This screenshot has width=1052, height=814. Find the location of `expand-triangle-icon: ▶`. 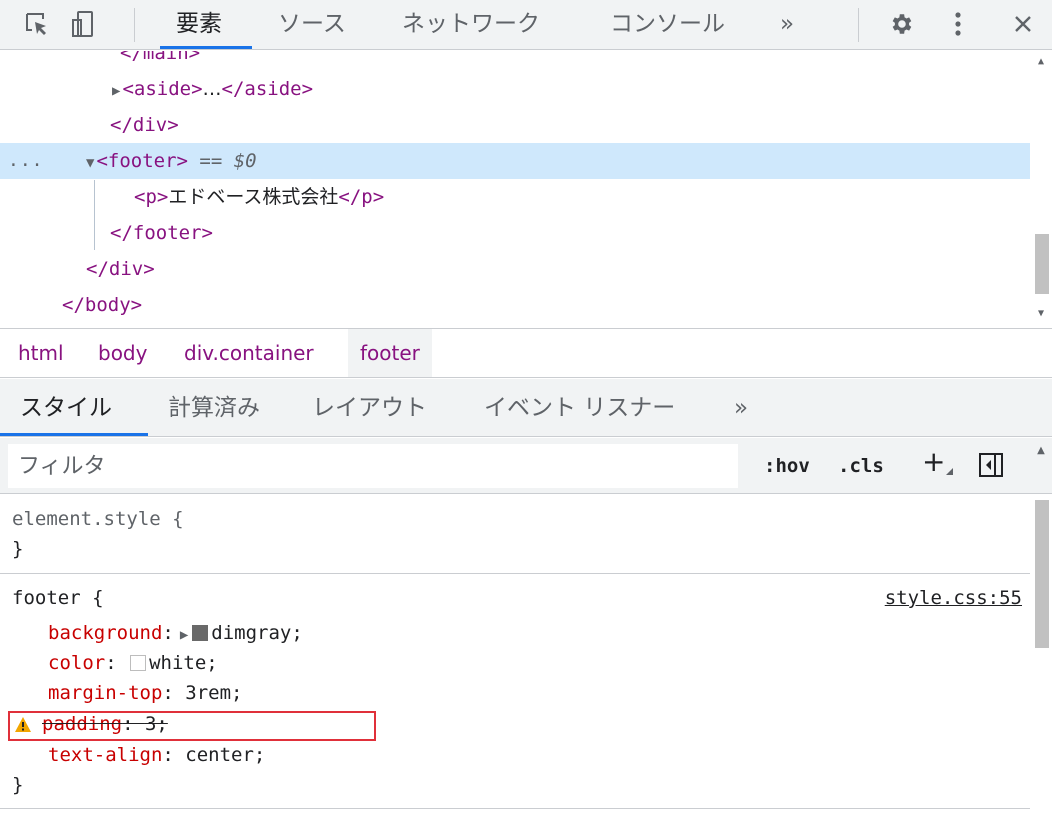

expand-triangle-icon: ▶ is located at coordinates (116, 91).